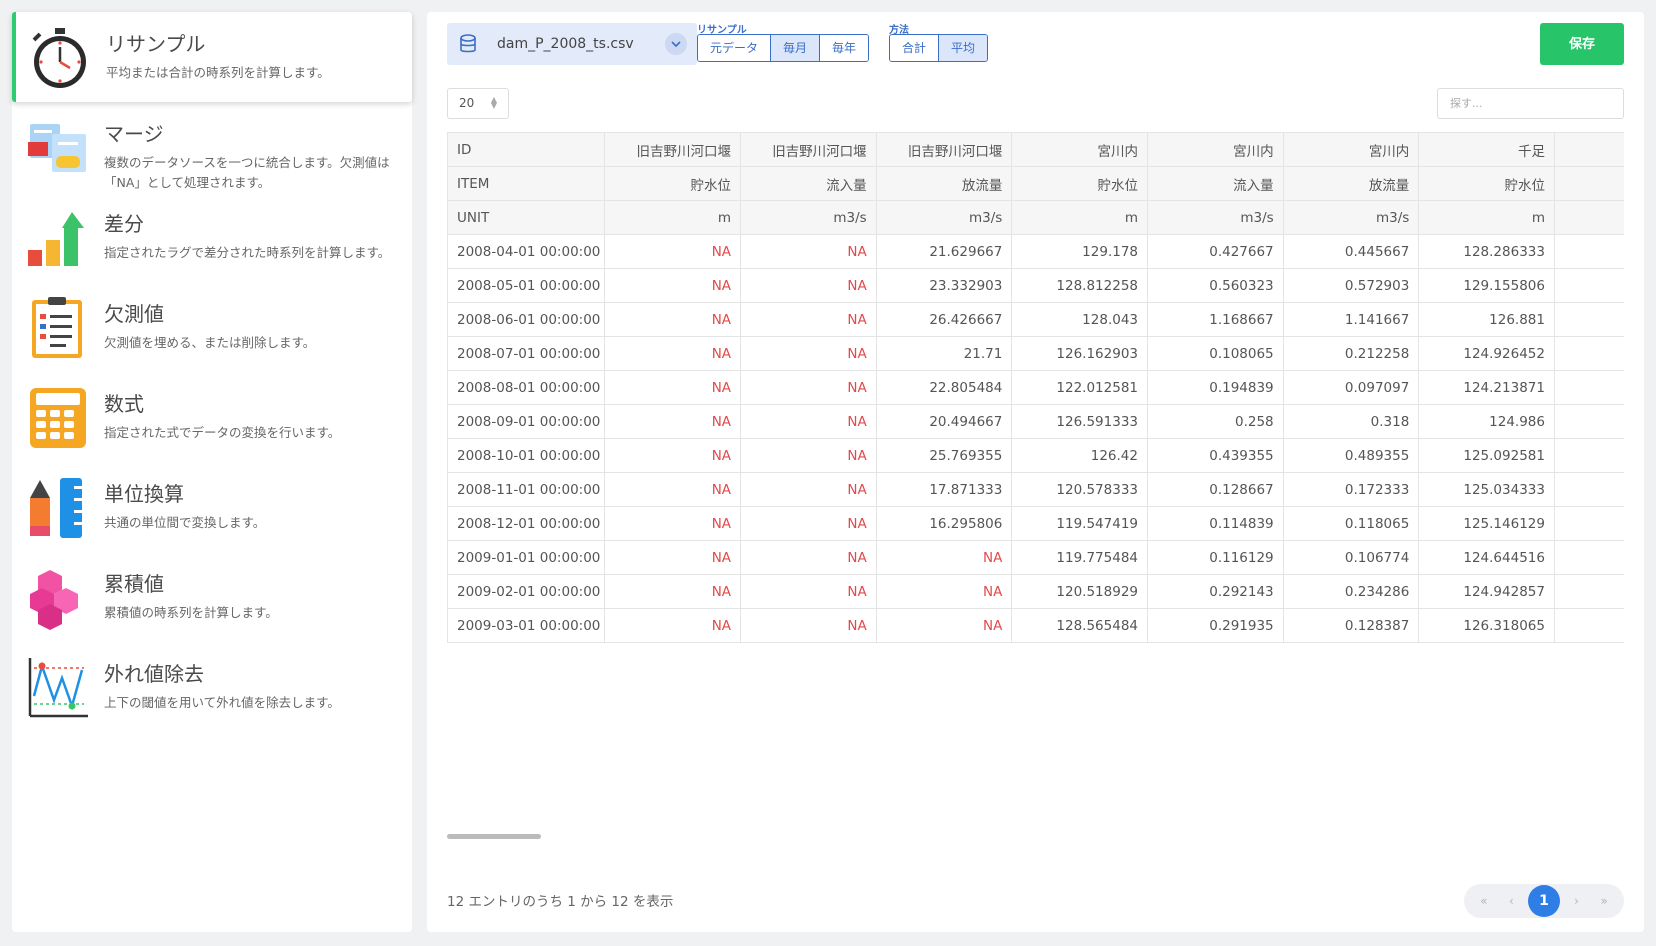 The image size is (1656, 946). Describe the element at coordinates (1604, 901) in the screenshot. I see `page-last-button: »` at that location.